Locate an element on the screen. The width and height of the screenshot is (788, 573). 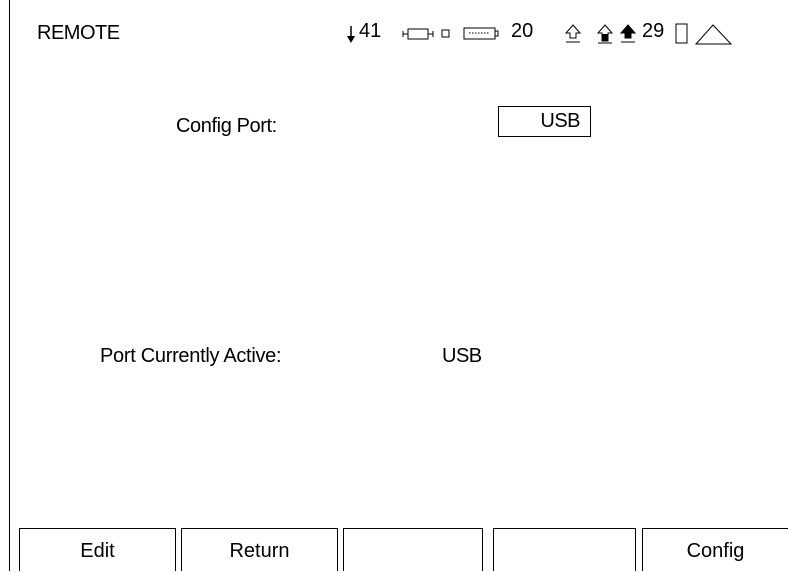
port-active-label: Port Currently Active: is located at coordinates (191, 356).